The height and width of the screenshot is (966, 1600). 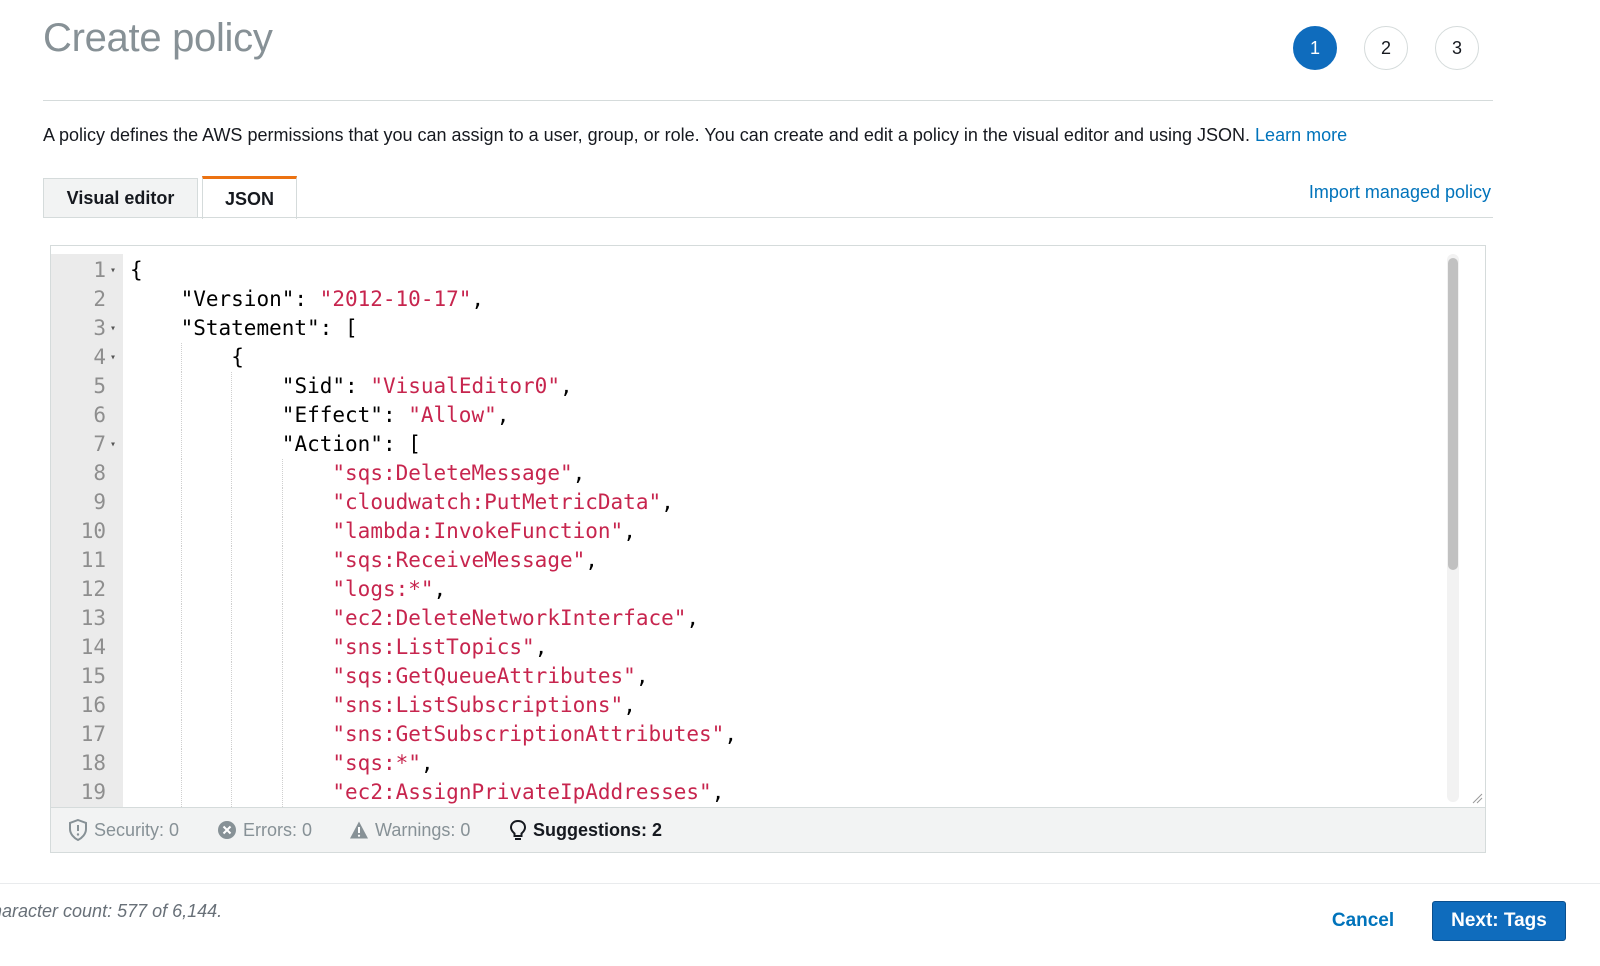 I want to click on code-text: {, so click(x=237, y=357).